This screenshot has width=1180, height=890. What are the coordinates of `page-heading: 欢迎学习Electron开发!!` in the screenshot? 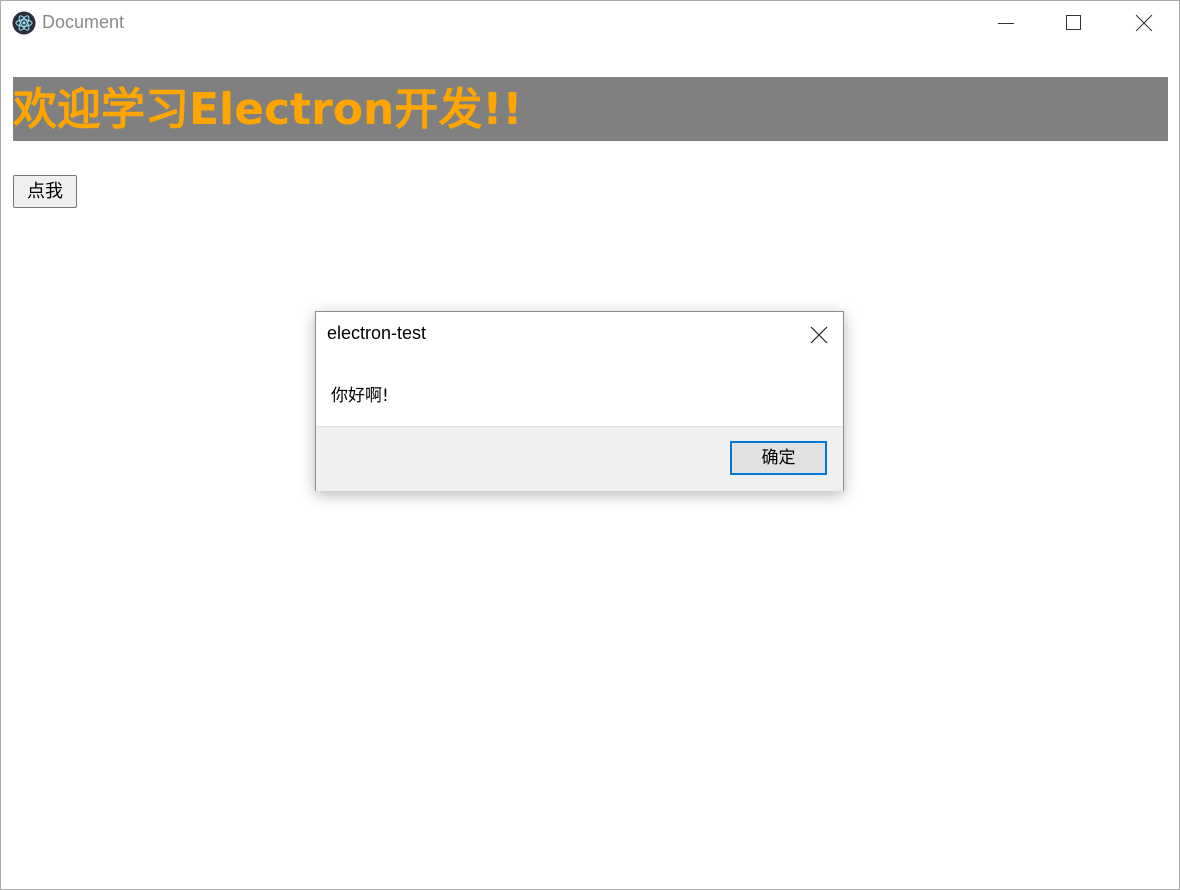 It's located at (590, 109).